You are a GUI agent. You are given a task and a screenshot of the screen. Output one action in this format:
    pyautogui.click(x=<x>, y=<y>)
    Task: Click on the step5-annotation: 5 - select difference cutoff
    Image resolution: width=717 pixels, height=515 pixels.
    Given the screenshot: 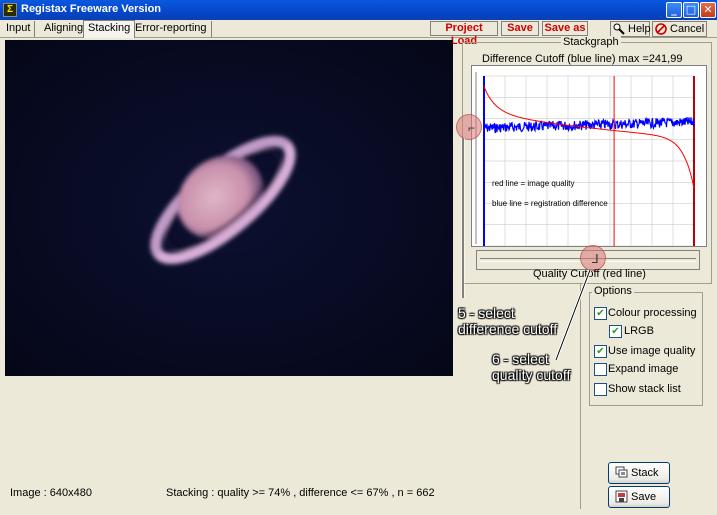 What is the action you would take?
    pyautogui.click(x=508, y=321)
    